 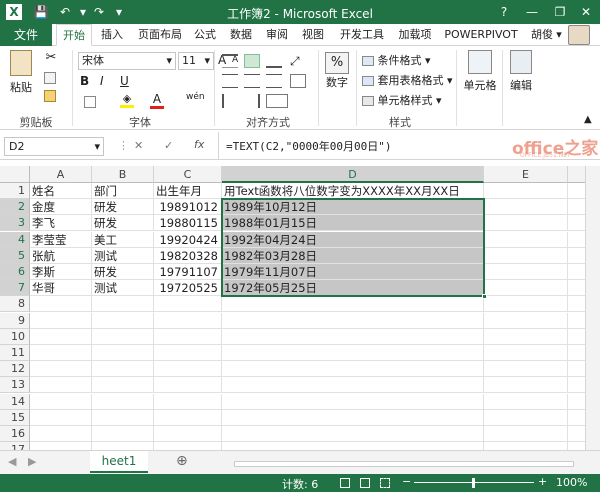 I want to click on cell-c6: 19791107, so click(x=188, y=272).